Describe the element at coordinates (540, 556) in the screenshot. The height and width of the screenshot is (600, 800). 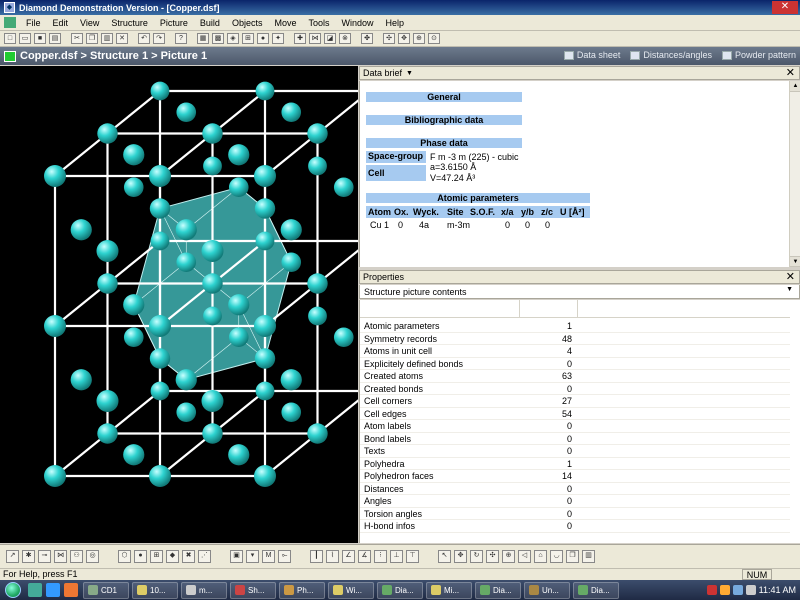
I see `home-view-icon: ⌂` at that location.